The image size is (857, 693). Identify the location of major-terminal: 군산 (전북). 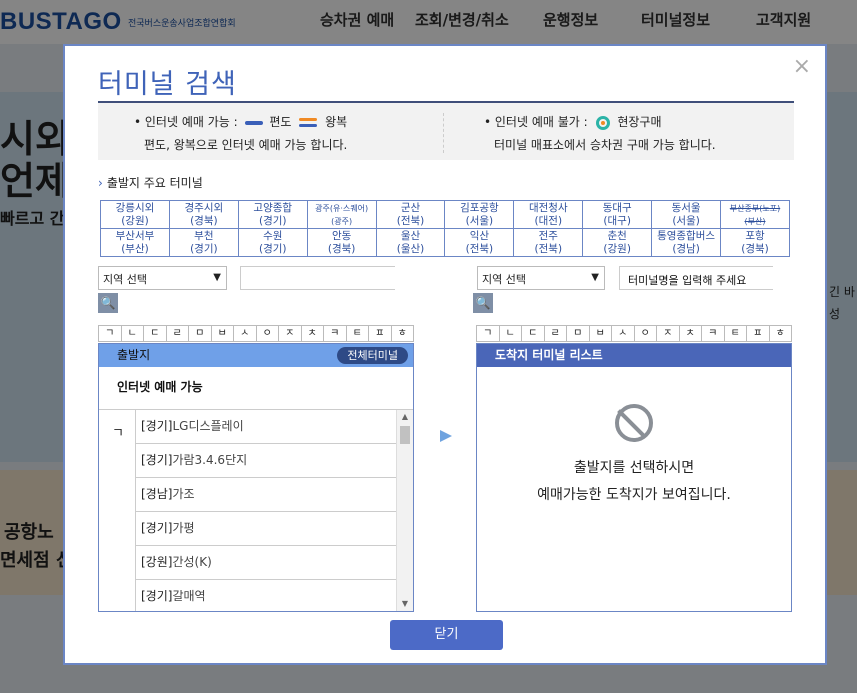
(410, 214).